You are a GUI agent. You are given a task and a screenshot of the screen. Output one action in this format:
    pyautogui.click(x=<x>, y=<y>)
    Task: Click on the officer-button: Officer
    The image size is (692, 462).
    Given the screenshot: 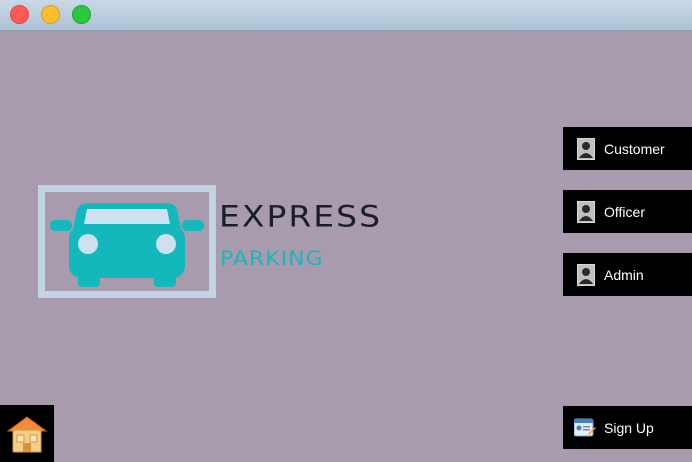 What is the action you would take?
    pyautogui.click(x=627, y=211)
    